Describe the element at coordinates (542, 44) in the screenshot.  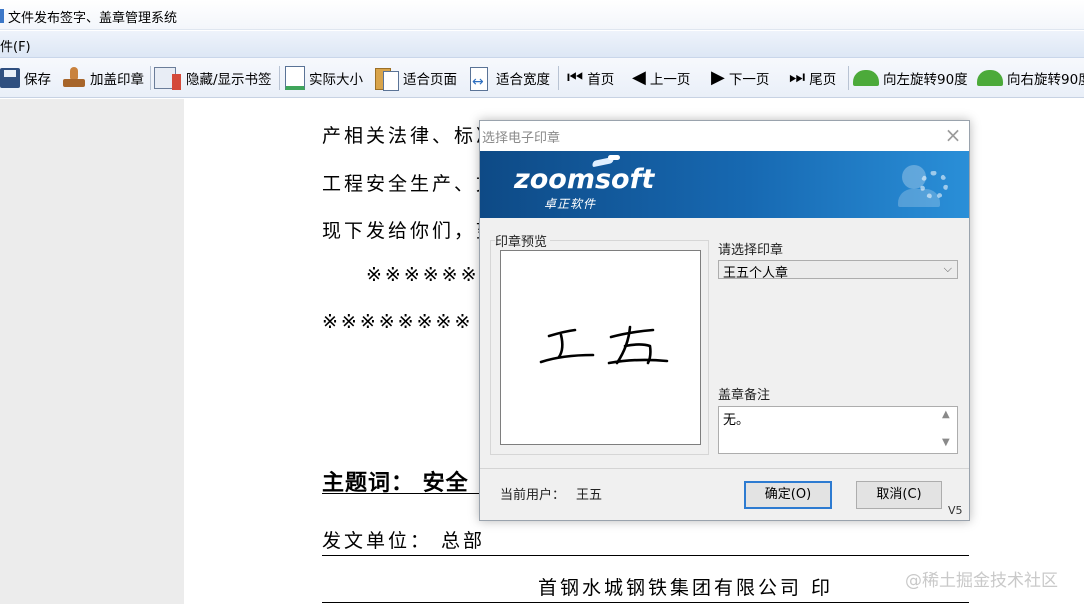
I see `menu-bar: 件(F)` at that location.